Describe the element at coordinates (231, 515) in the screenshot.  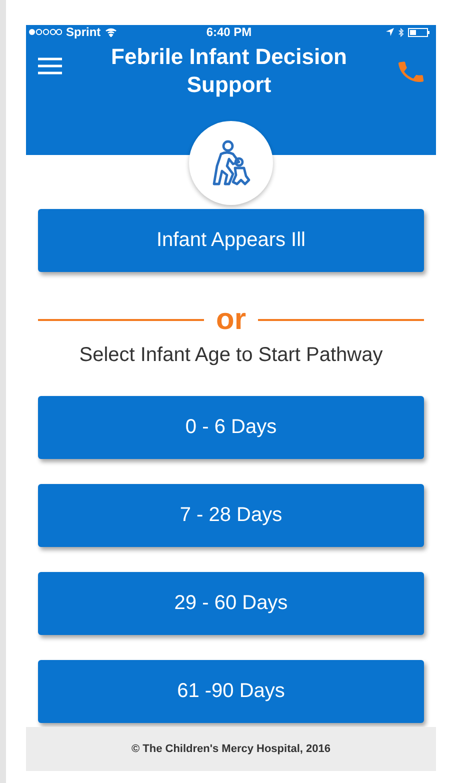
I see `age-range-button: 7 - 28 Days` at that location.